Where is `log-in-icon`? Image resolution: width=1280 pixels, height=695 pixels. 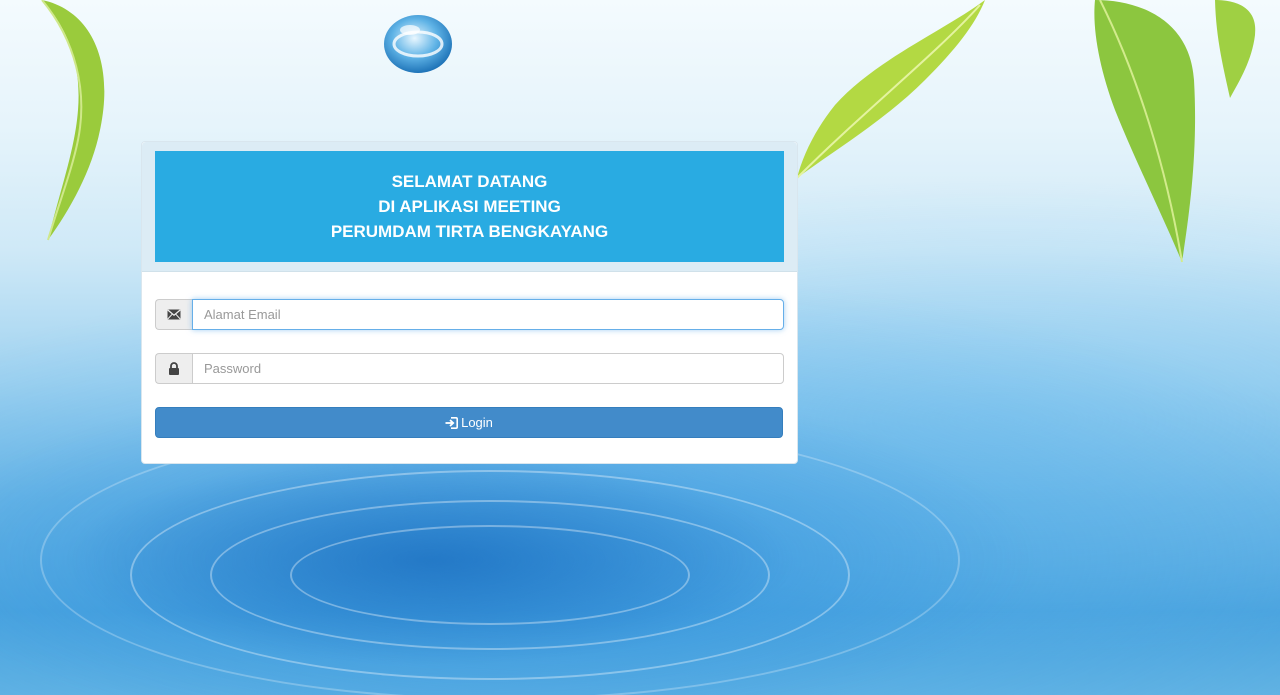 log-in-icon is located at coordinates (452, 422).